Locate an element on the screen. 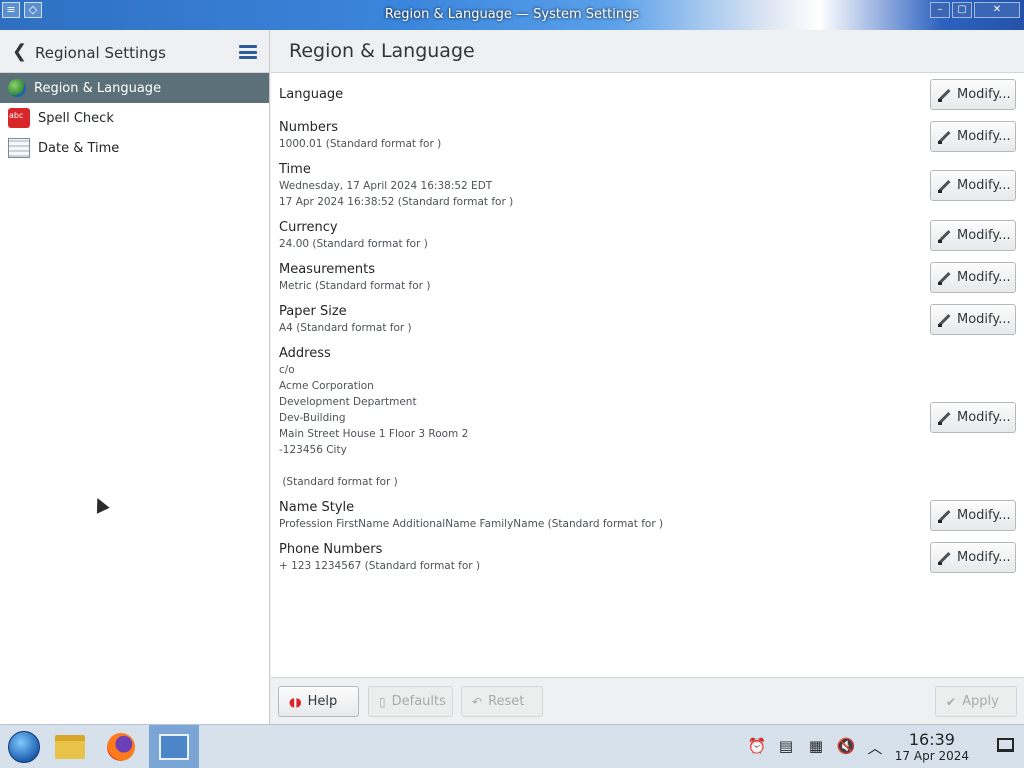  sidebar-item-date-time: Date & Time is located at coordinates (134, 148).